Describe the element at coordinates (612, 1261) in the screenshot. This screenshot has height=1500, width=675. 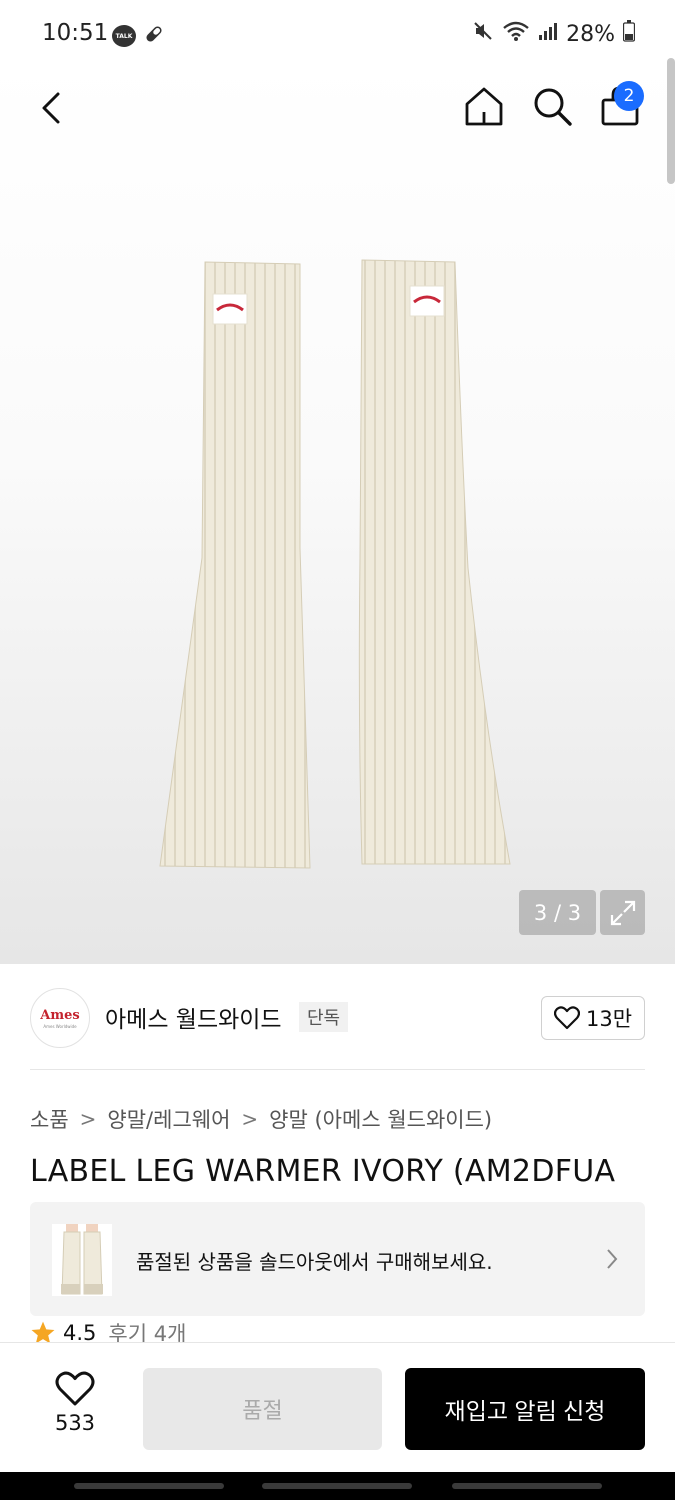
I see `chevron-right-icon` at that location.